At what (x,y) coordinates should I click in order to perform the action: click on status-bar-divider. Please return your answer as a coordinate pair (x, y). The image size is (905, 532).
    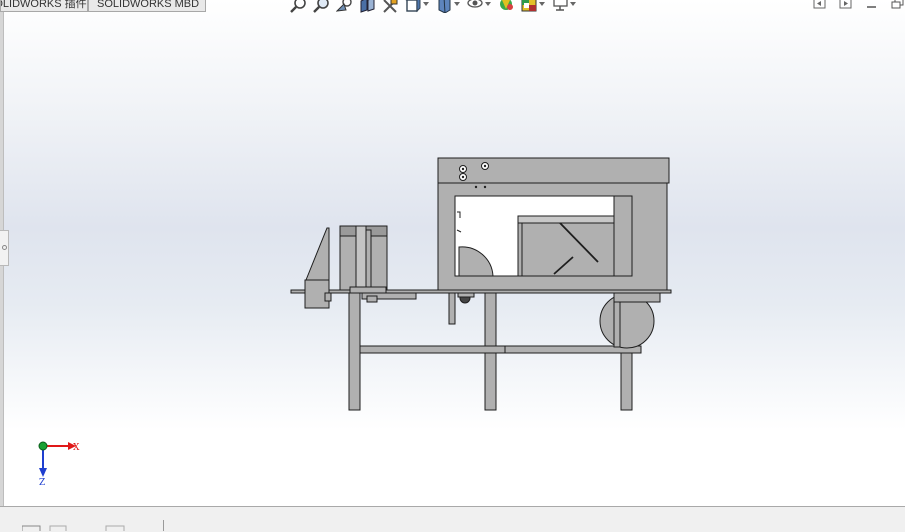
    Looking at the image, I should click on (163, 525).